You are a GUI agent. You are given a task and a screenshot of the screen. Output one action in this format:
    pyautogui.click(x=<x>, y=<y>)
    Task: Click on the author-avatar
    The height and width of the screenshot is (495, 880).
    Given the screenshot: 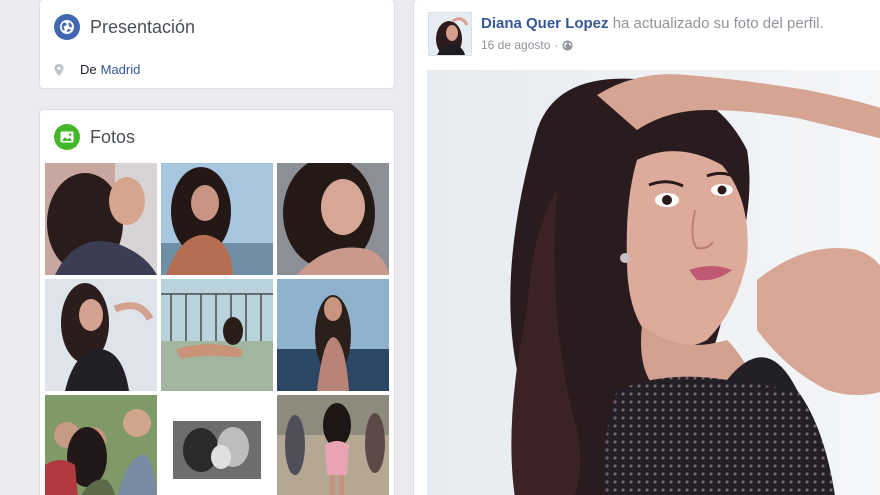 What is the action you would take?
    pyautogui.click(x=450, y=34)
    